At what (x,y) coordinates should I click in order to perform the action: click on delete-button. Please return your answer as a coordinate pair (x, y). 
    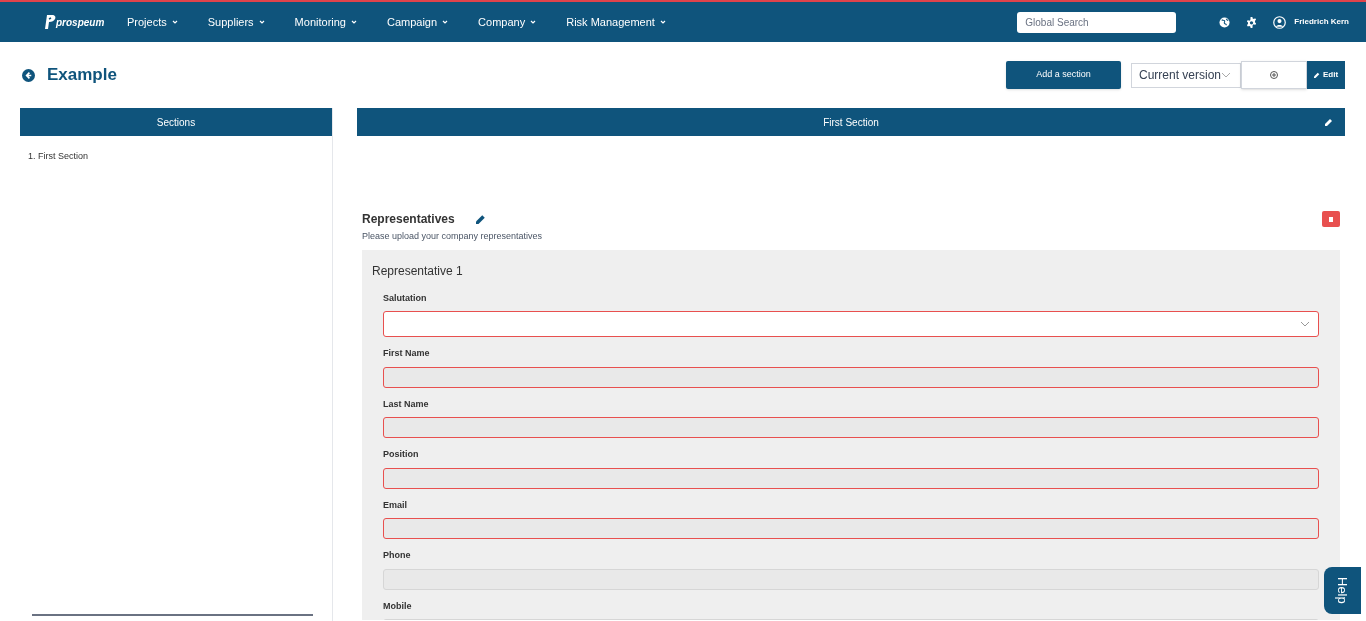
    Looking at the image, I should click on (1331, 219).